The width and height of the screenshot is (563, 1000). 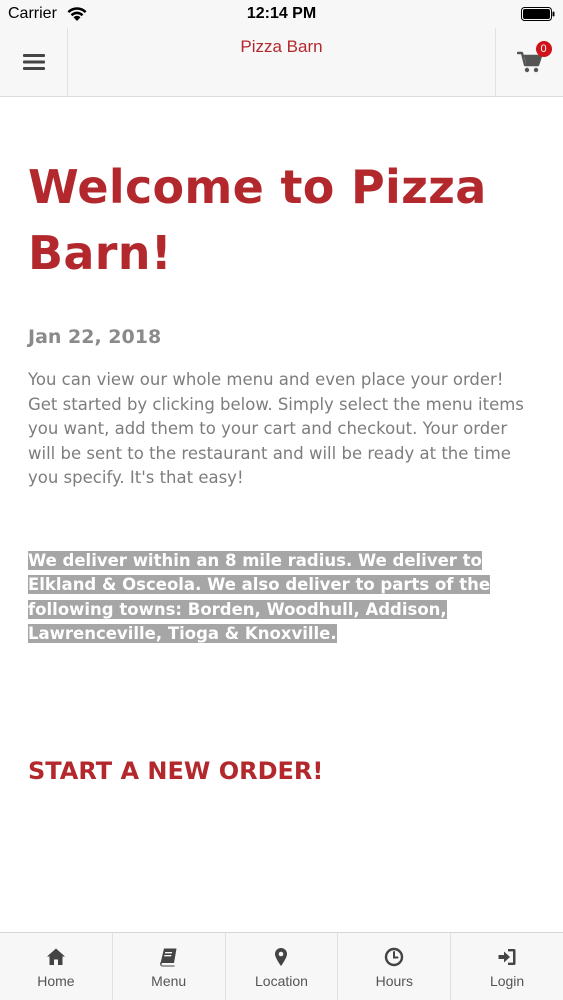 What do you see at coordinates (56, 981) in the screenshot?
I see `tab-home-label: Home` at bounding box center [56, 981].